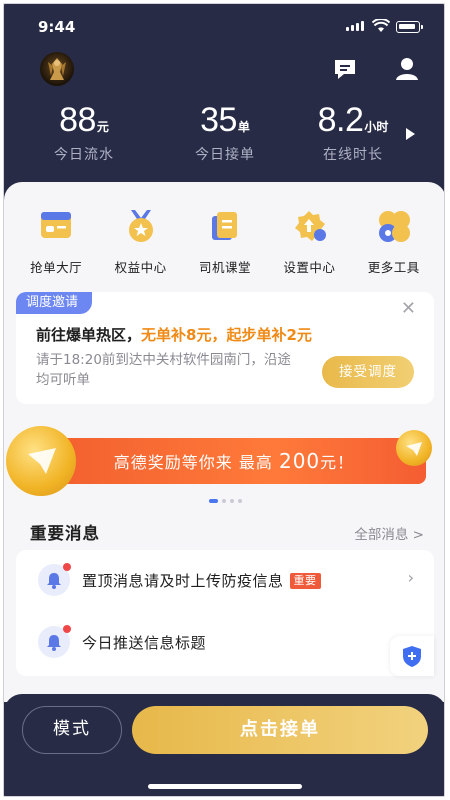 This screenshot has height=800, width=450. Describe the element at coordinates (381, 25) in the screenshot. I see `wifi-icon` at that location.